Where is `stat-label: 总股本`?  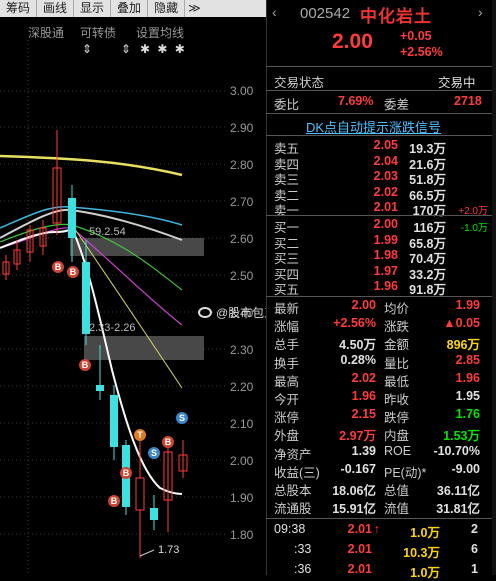 stat-label: 总股本 is located at coordinates (293, 491).